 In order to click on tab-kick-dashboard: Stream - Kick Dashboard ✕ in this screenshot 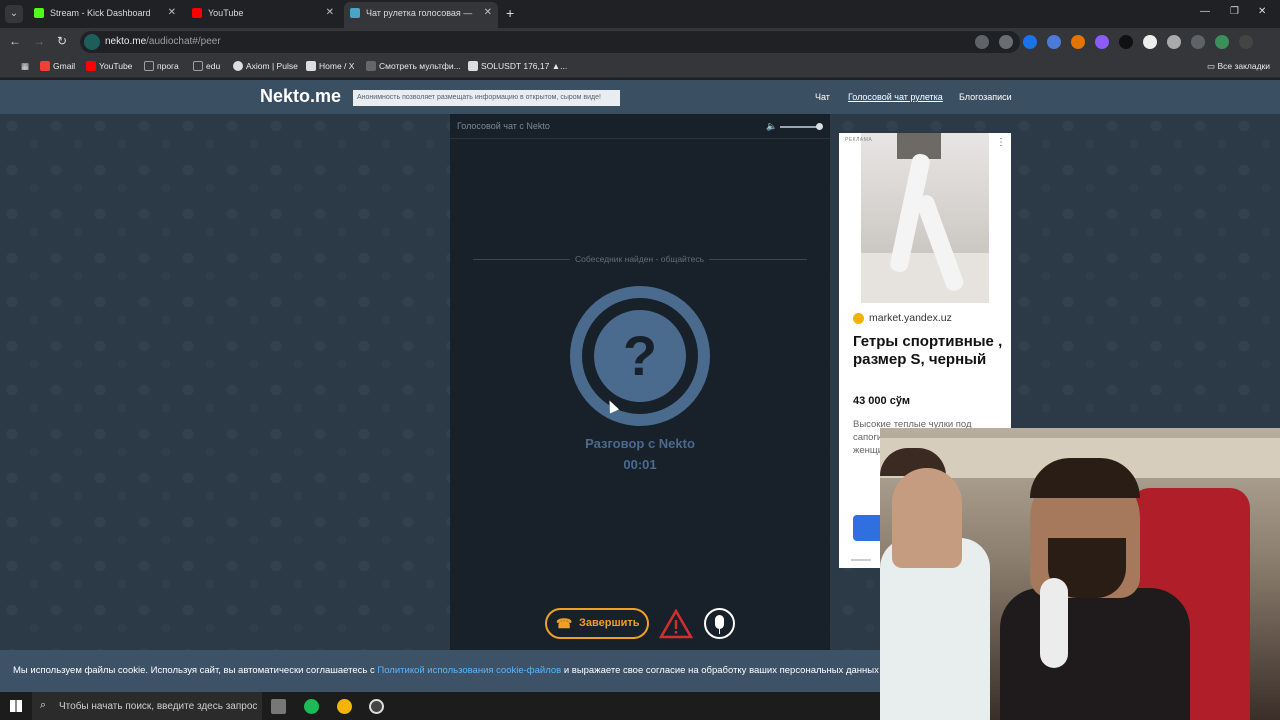, I will do `click(105, 15)`.